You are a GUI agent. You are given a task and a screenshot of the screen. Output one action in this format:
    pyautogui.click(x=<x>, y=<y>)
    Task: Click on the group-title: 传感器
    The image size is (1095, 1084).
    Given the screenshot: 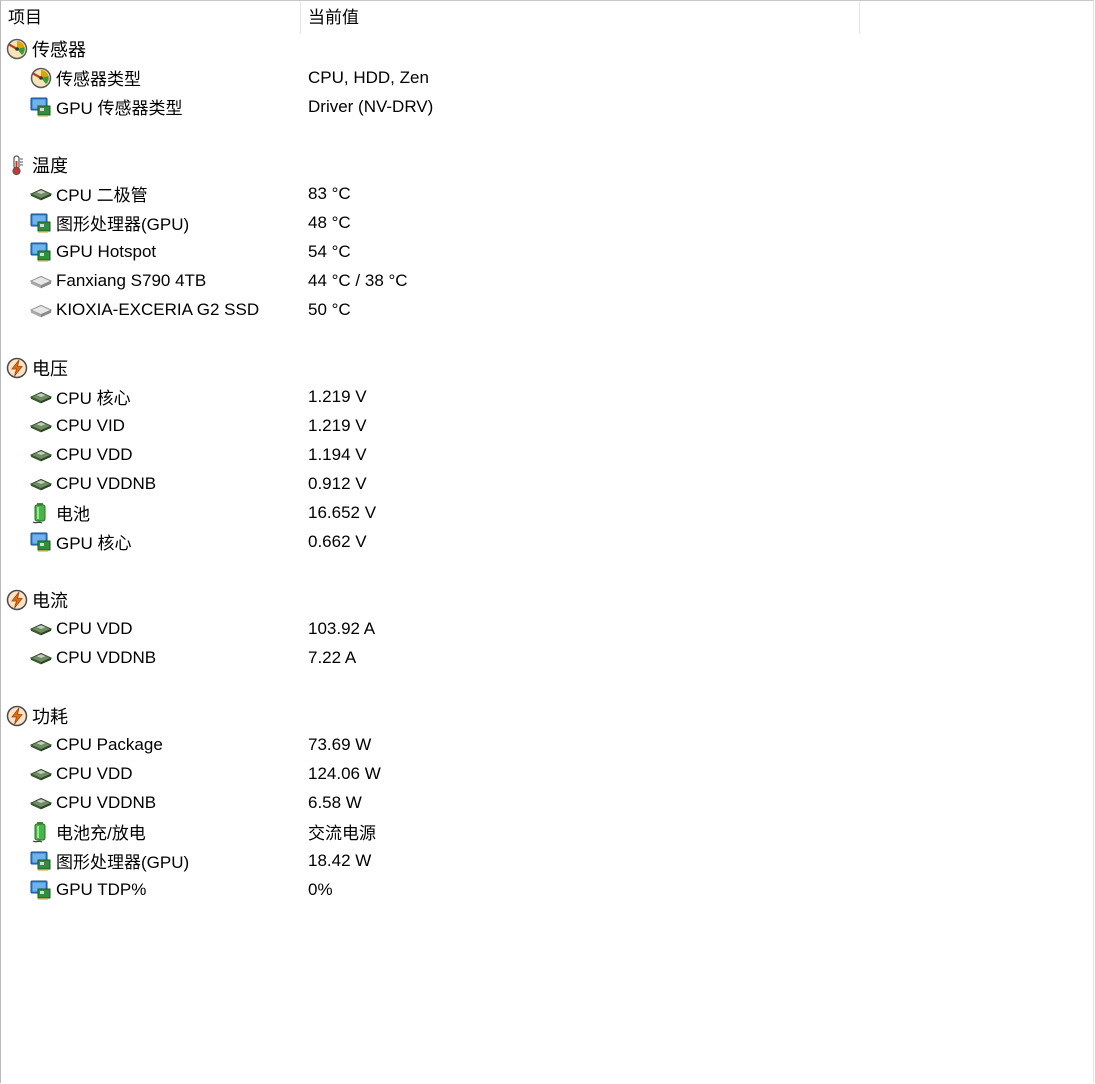 What is the action you would take?
    pyautogui.click(x=59, y=49)
    